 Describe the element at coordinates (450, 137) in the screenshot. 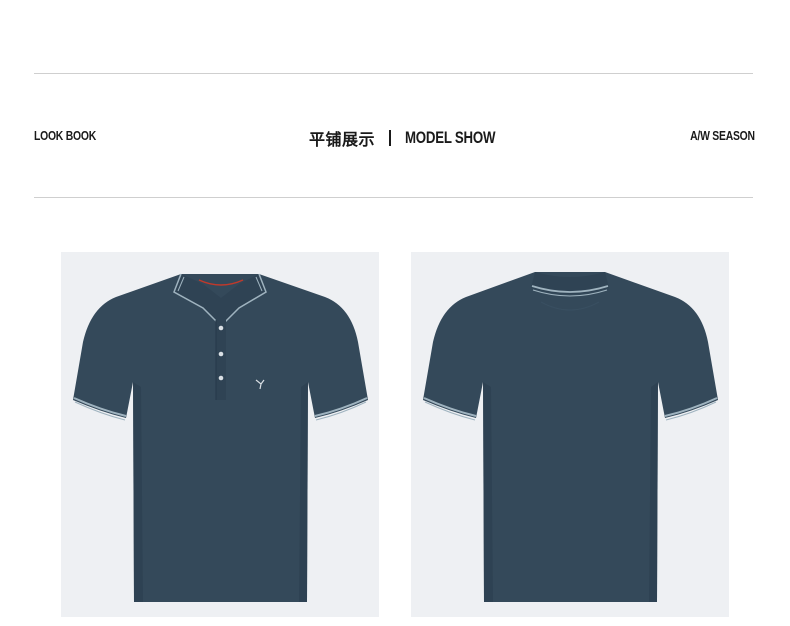

I see `section-title-en: MODEL SHOW` at that location.